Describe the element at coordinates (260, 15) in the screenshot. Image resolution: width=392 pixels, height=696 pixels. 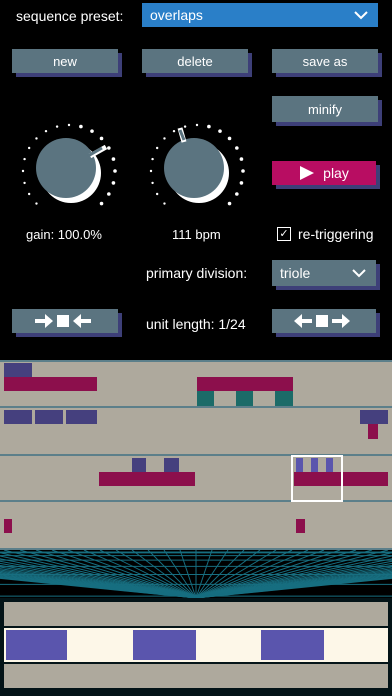
I see `preset-dropdown: overlaps` at that location.